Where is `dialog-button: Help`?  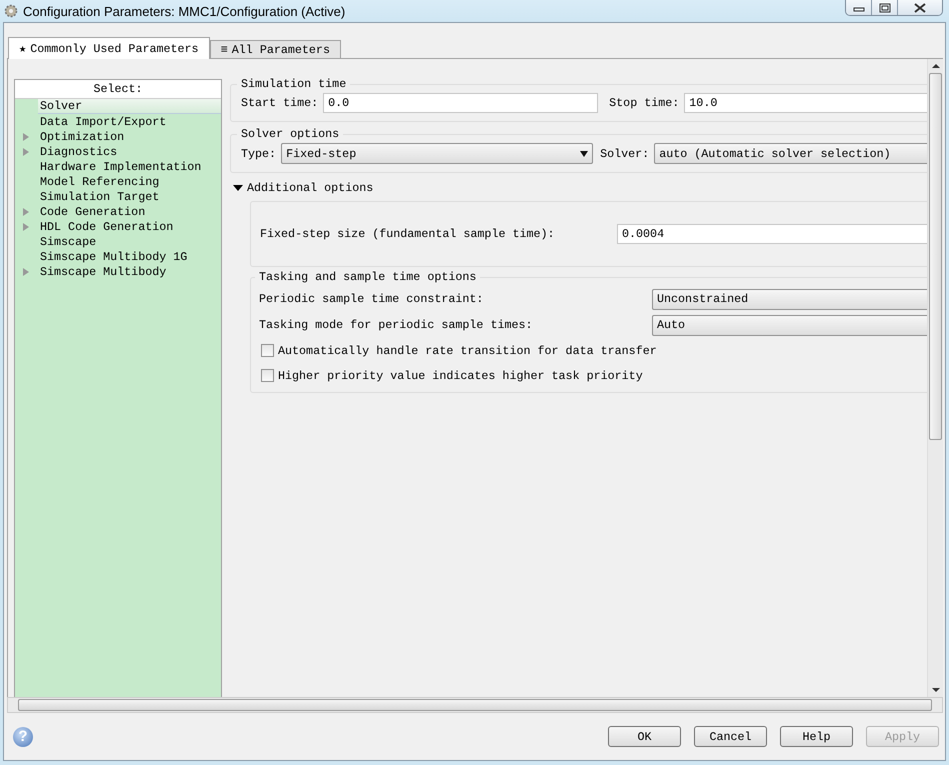 dialog-button: Help is located at coordinates (816, 736).